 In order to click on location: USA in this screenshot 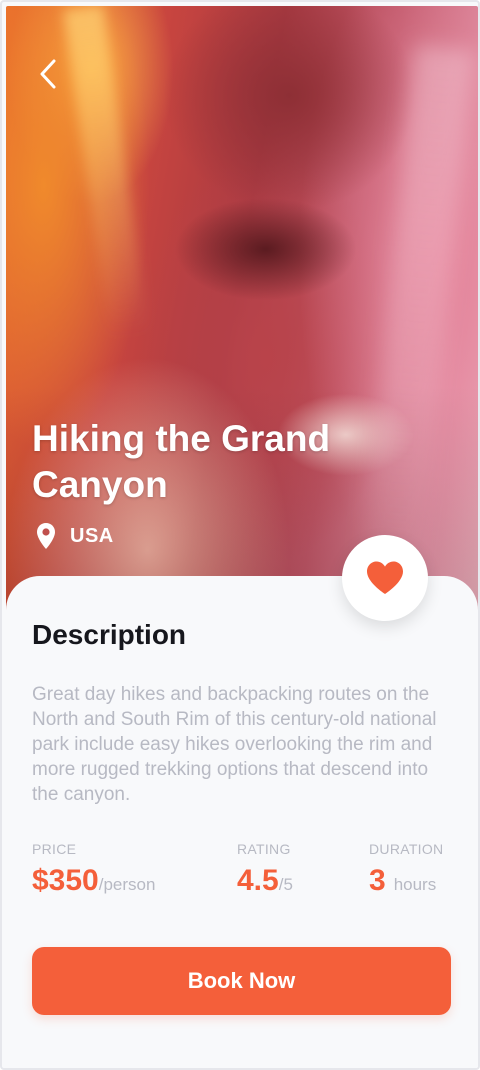, I will do `click(75, 536)`.